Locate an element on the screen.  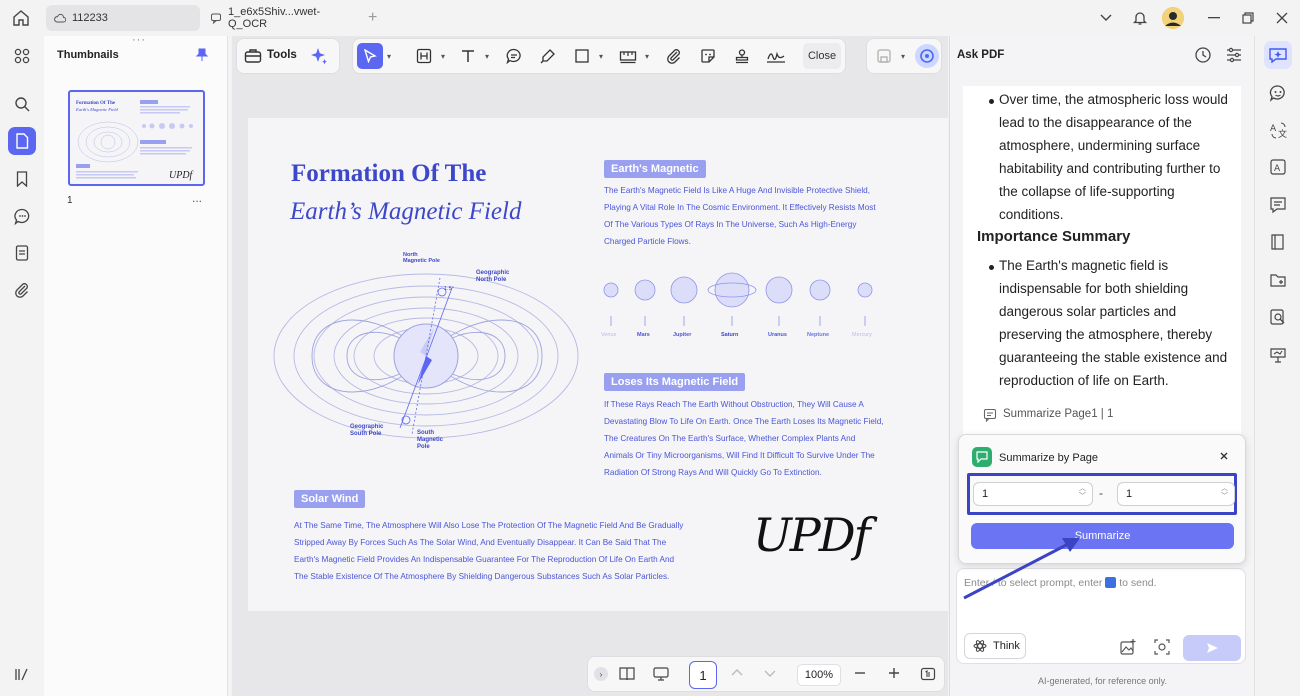
to-page-input: 1 ︿﹀ is located at coordinates (1176, 494).